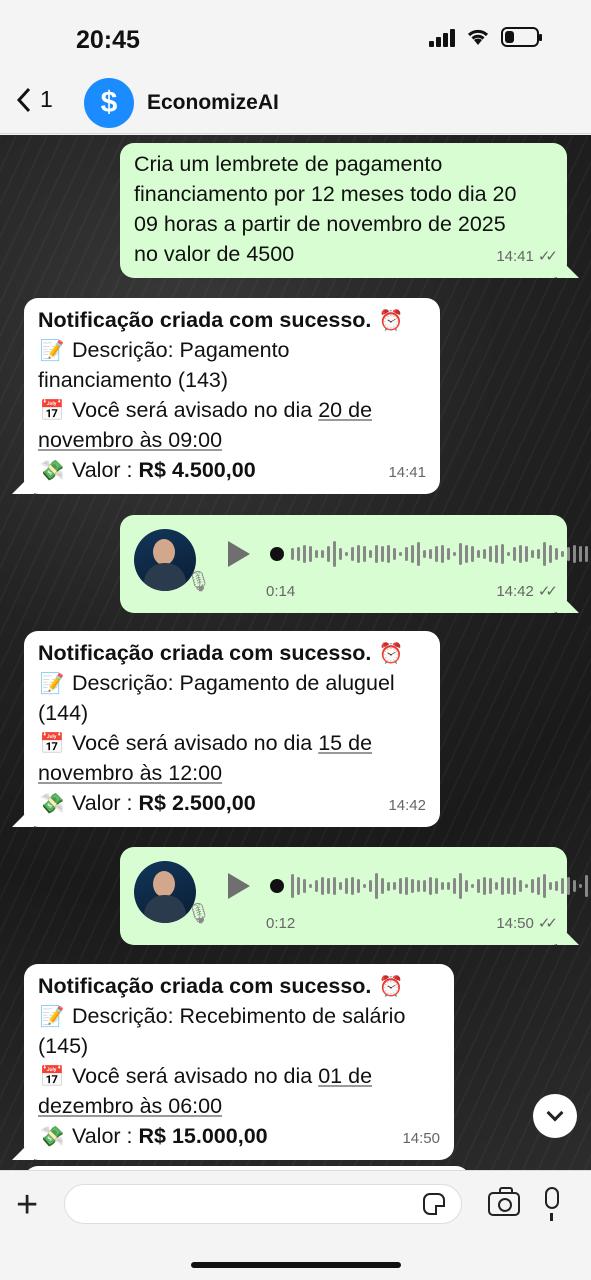 This screenshot has width=591, height=1280. Describe the element at coordinates (34, 99) in the screenshot. I see `back-button: 1` at that location.